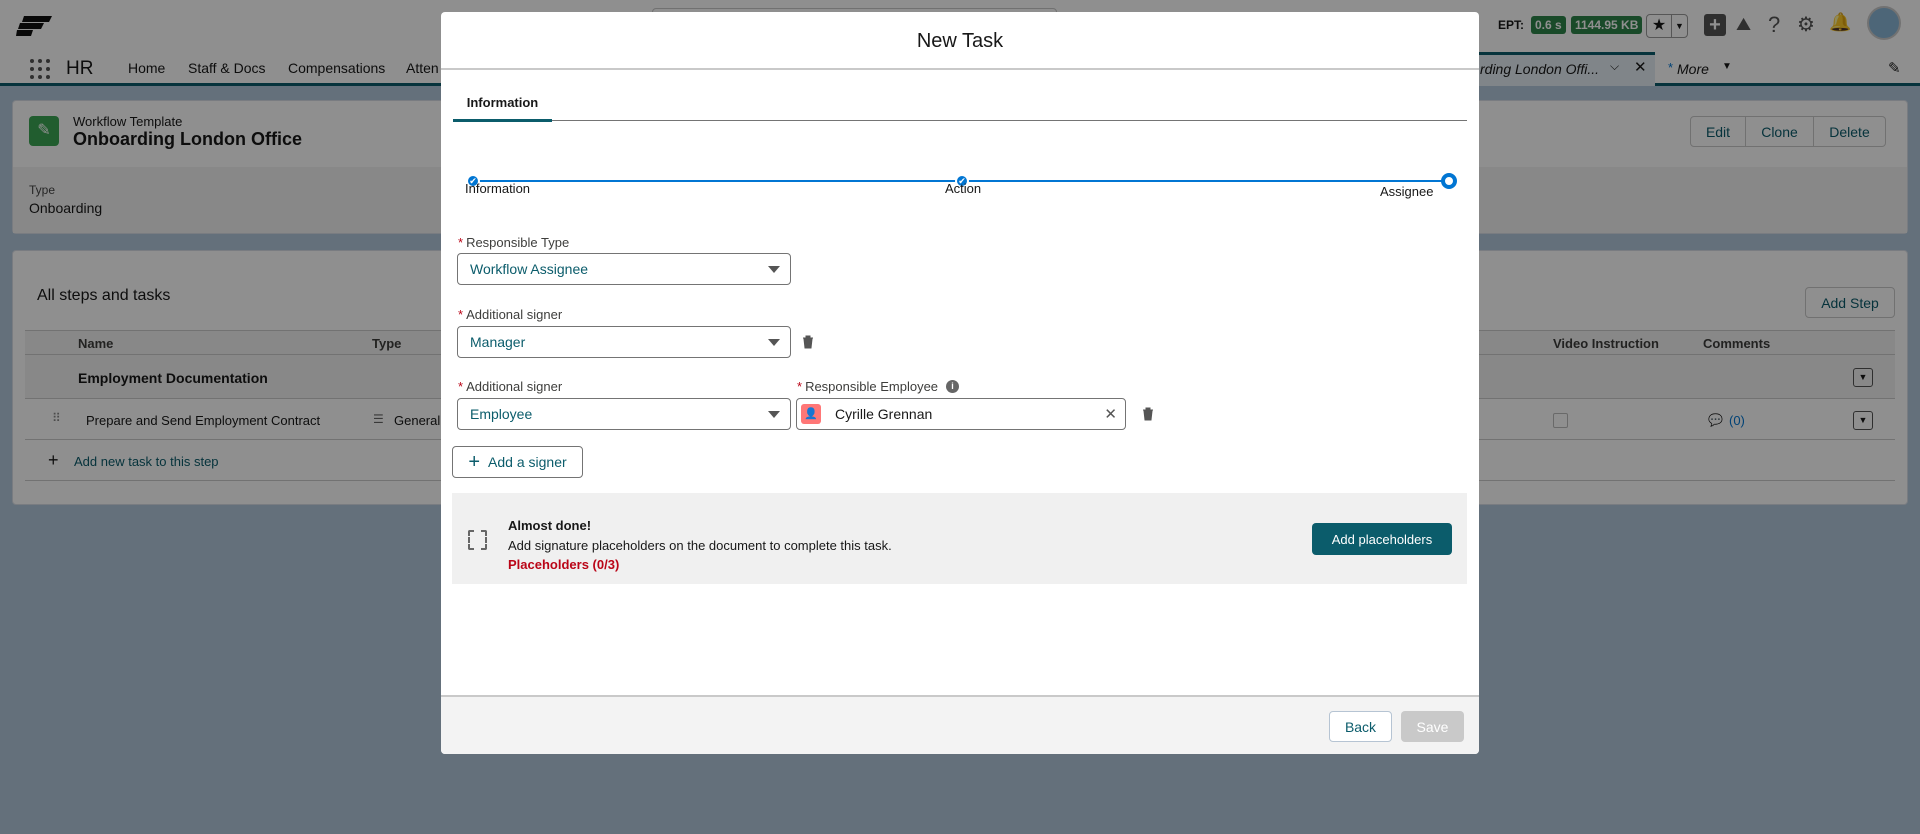 The image size is (1920, 834). Describe the element at coordinates (963, 188) in the screenshot. I see `step-label-action: Action` at that location.